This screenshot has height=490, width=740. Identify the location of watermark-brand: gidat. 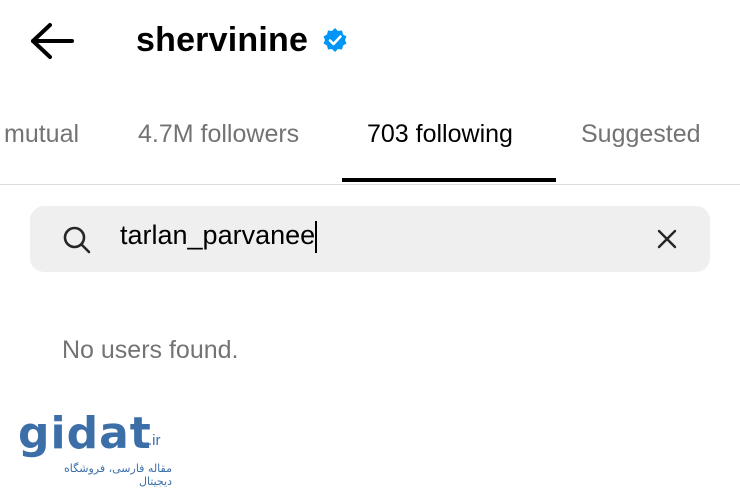
(85, 433).